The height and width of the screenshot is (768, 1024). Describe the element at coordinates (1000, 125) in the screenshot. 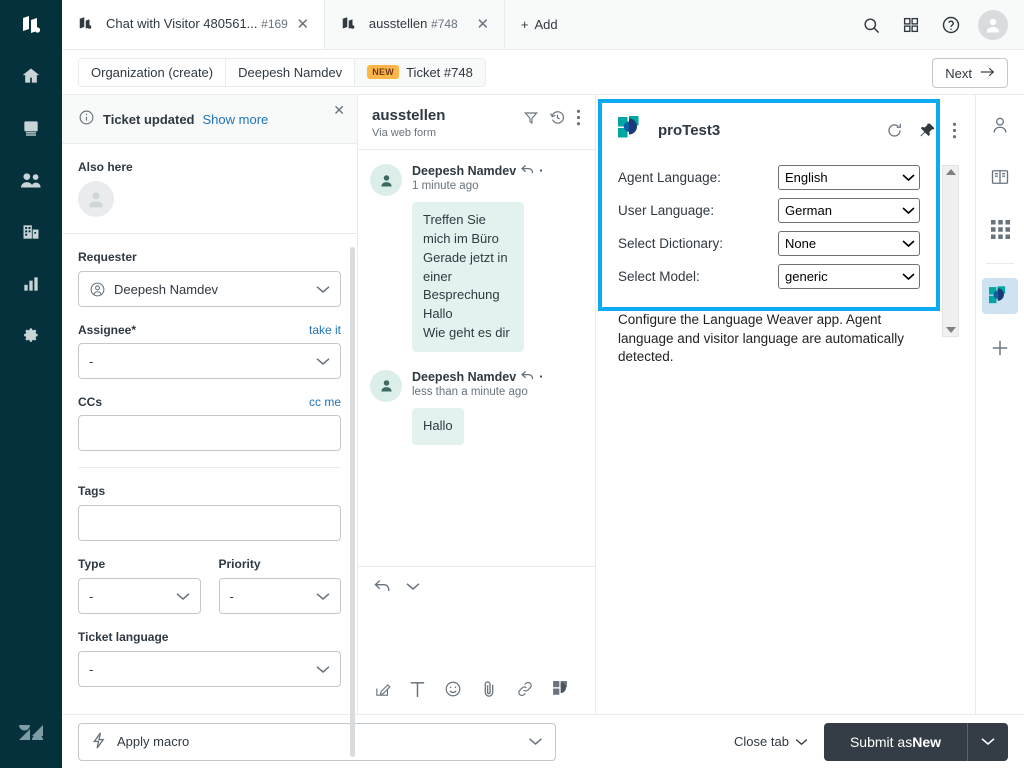

I see `rail-item-user-profile` at that location.